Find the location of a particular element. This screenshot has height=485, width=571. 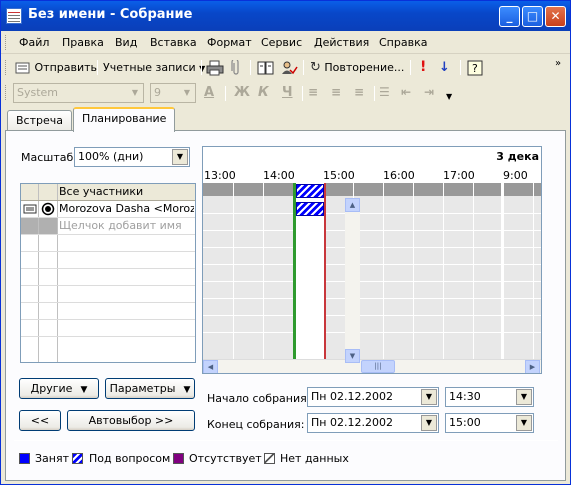

end-date-value: Пн 02.12.2002 is located at coordinates (352, 422).